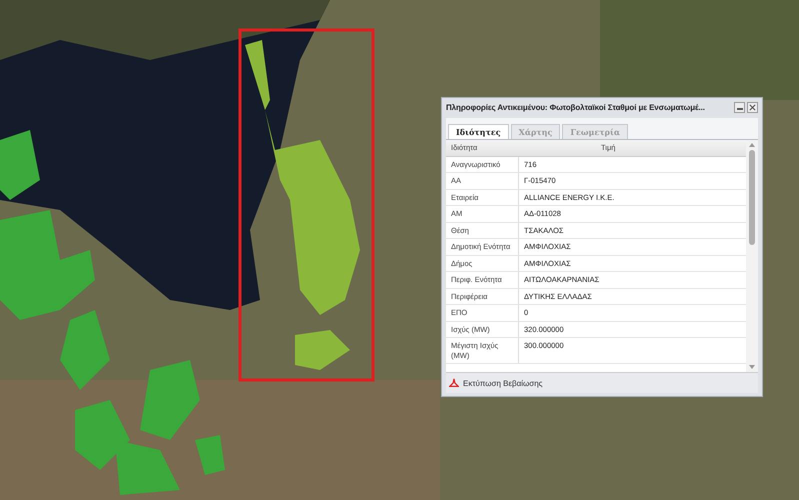 The height and width of the screenshot is (500, 799). What do you see at coordinates (454, 383) in the screenshot?
I see `pdf-icon` at bounding box center [454, 383].